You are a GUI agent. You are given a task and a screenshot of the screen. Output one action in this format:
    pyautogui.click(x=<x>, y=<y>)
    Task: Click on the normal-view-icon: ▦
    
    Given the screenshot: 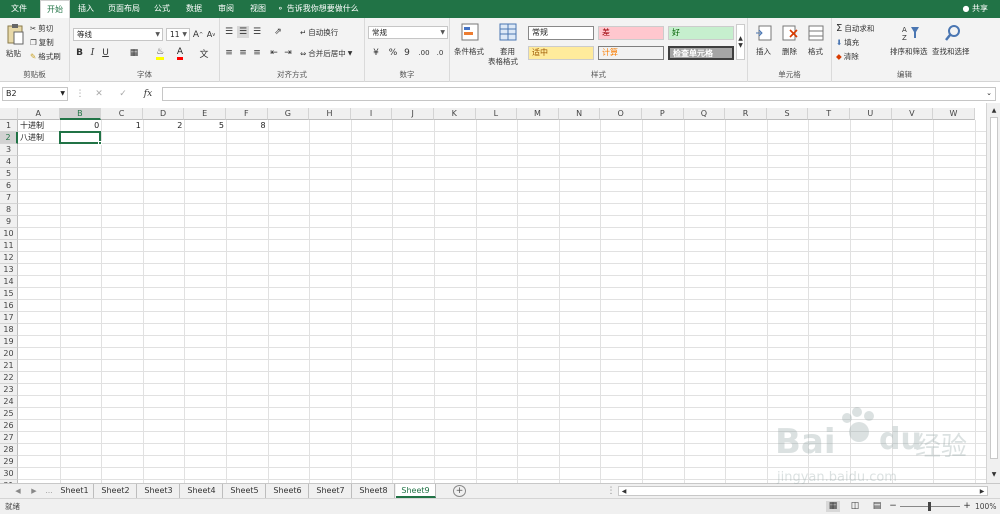 What is the action you would take?
    pyautogui.click(x=833, y=506)
    